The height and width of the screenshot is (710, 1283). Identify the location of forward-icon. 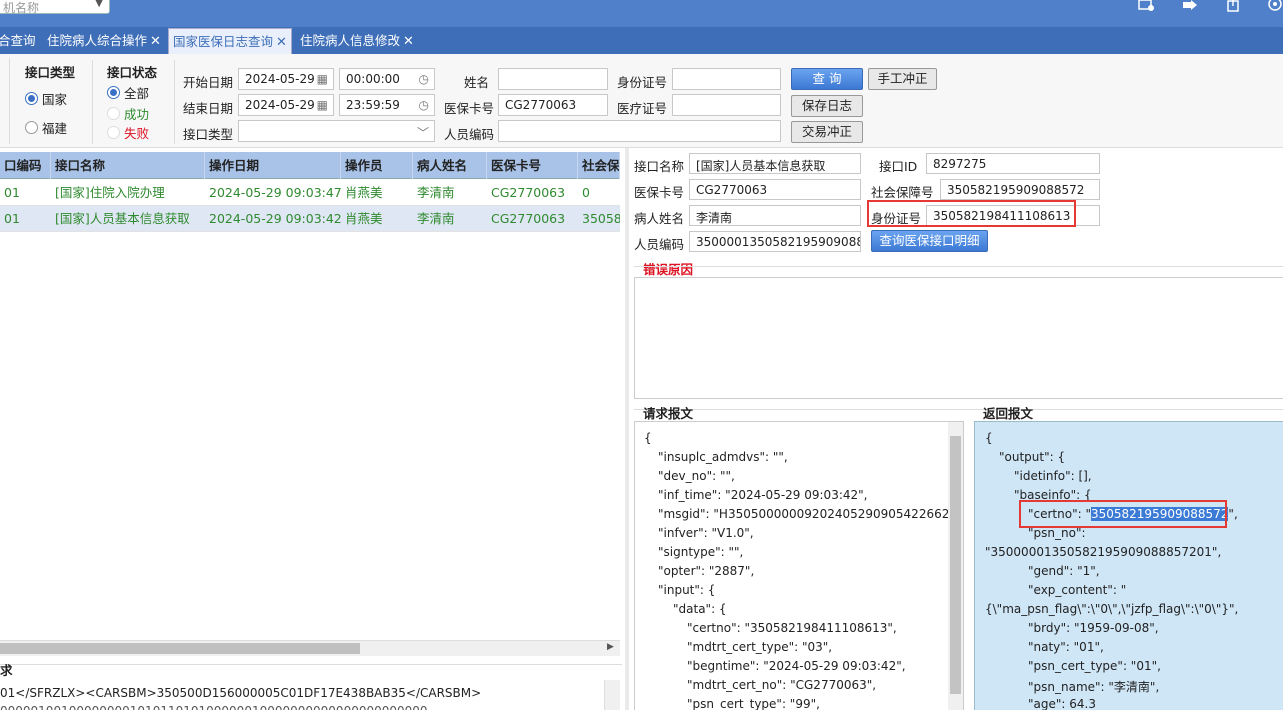
(1190, 6).